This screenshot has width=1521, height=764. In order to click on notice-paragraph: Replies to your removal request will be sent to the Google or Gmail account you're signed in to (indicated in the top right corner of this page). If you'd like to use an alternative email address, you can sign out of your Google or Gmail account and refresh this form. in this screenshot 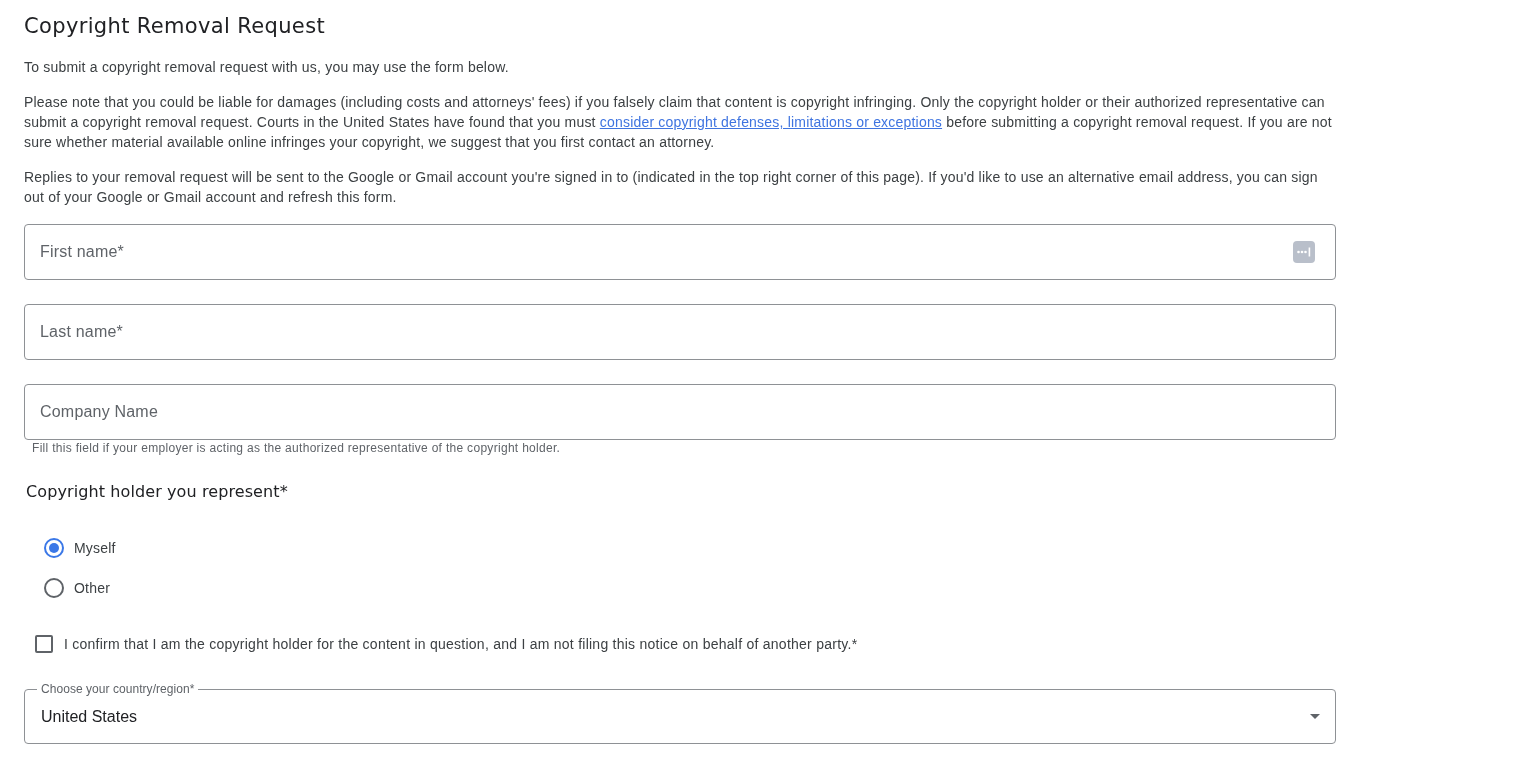, I will do `click(671, 187)`.